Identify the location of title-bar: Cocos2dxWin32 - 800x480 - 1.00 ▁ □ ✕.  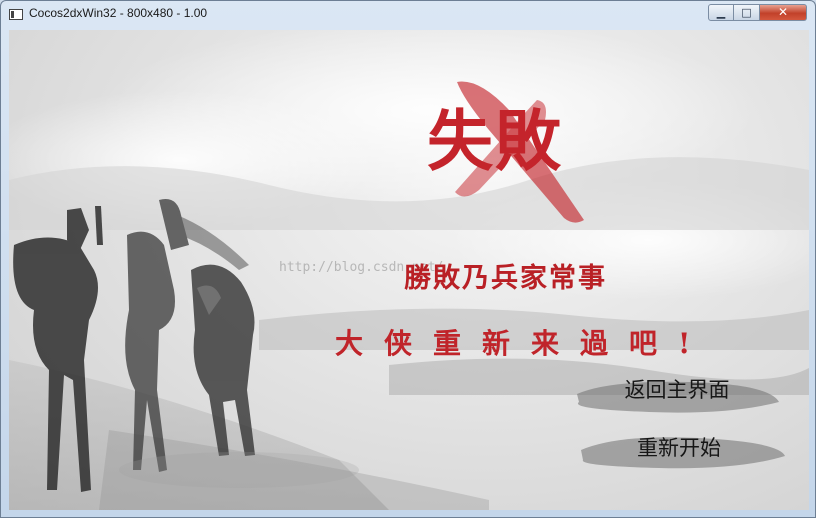
(408, 15).